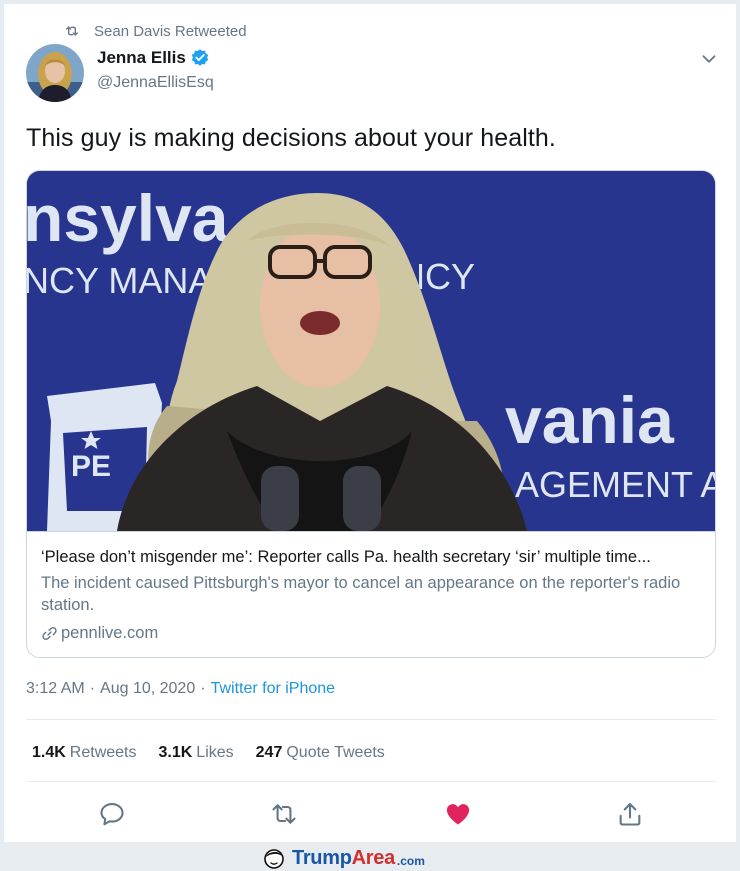 The image size is (740, 871). What do you see at coordinates (371, 781) in the screenshot?
I see `divider-bottom` at bounding box center [371, 781].